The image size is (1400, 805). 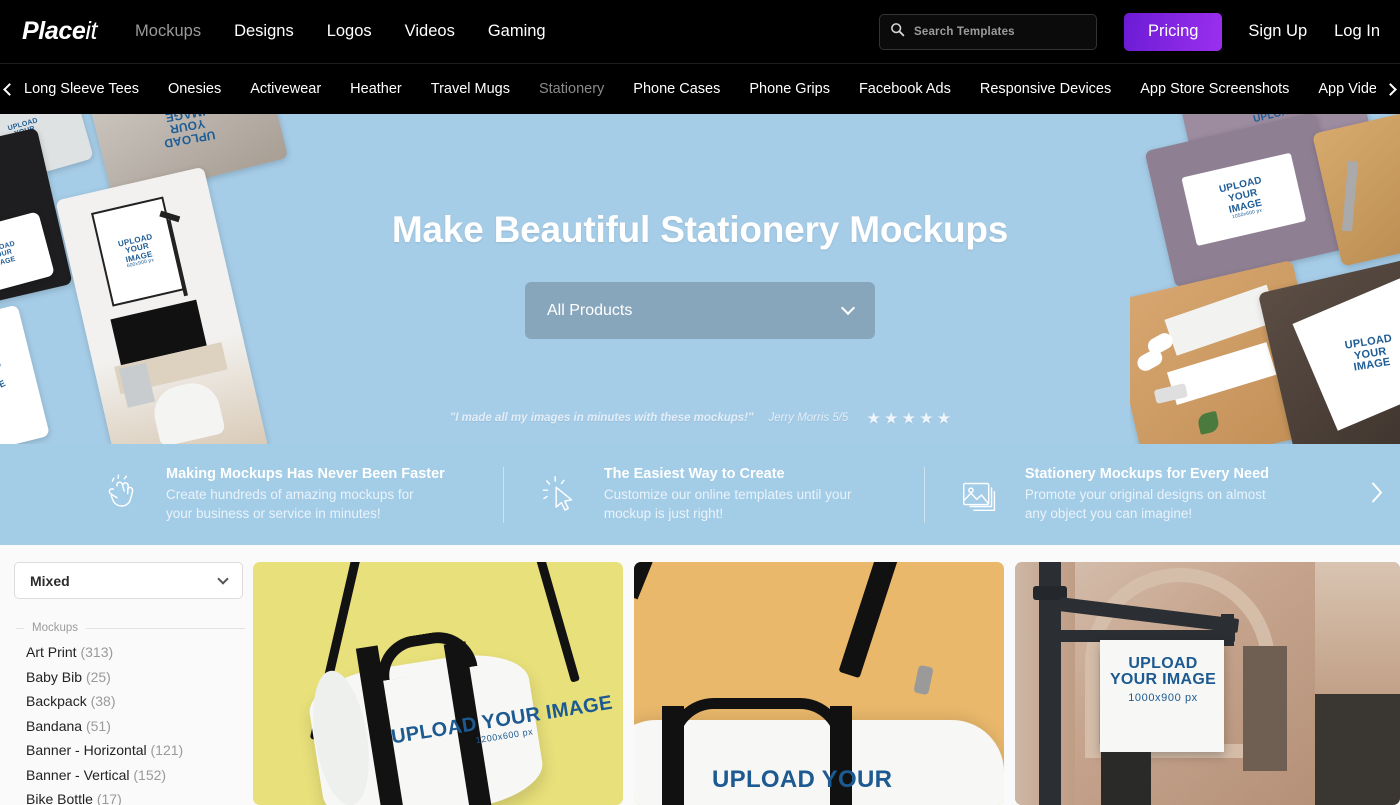 I want to click on mixed-filter-value: Mixed, so click(x=50, y=580).